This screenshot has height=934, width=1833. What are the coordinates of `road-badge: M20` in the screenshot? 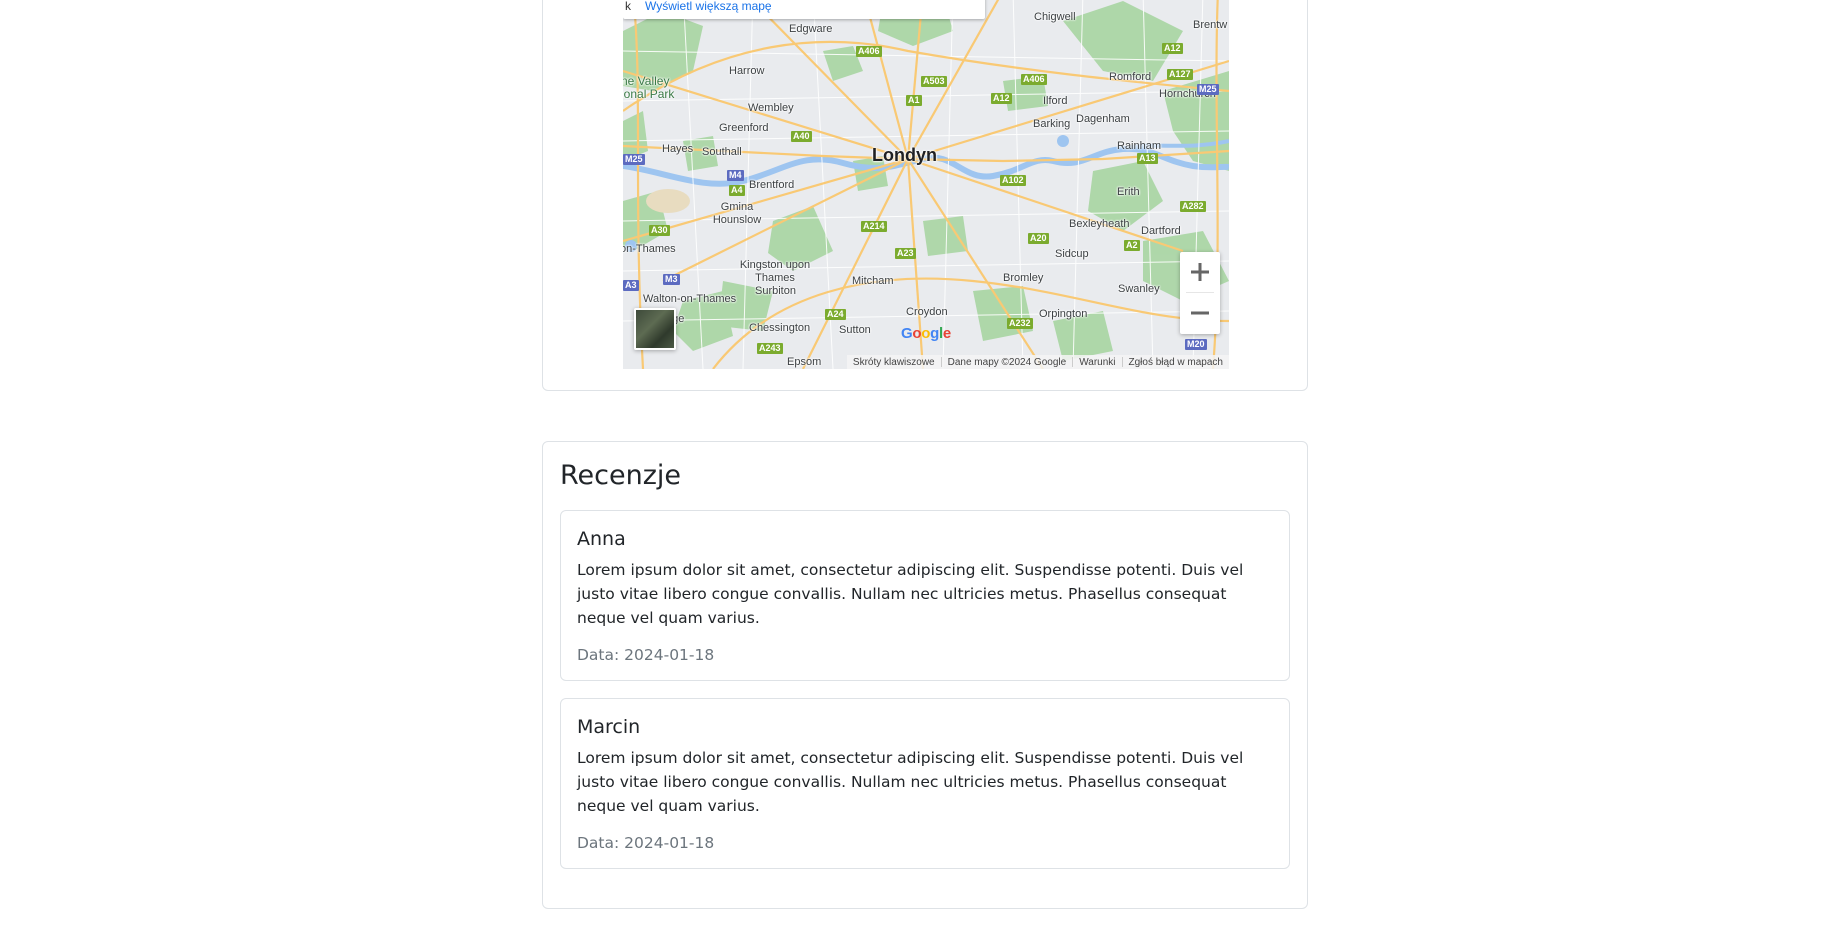 It's located at (1196, 344).